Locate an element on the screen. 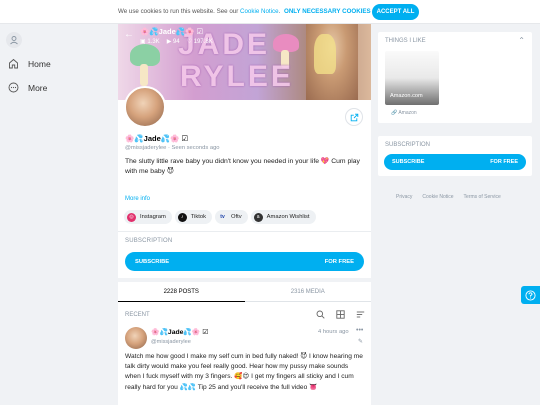  share-button is located at coordinates (354, 117).